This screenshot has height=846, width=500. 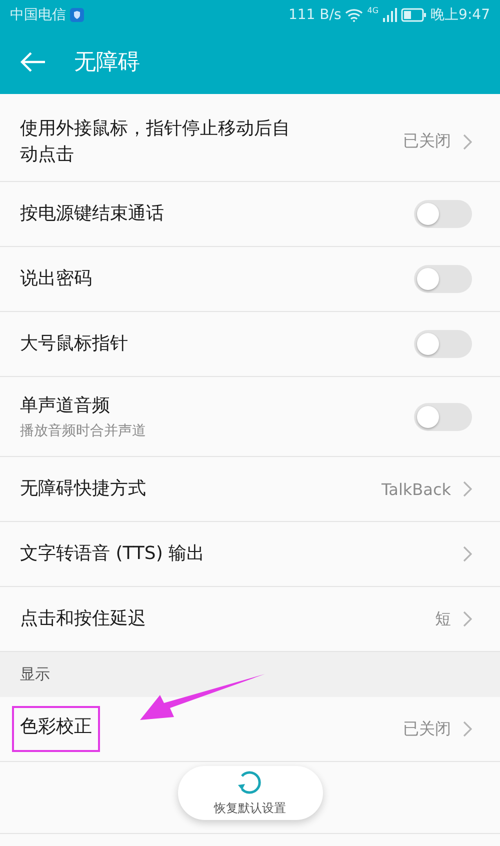 I want to click on back-button, so click(x=33, y=62).